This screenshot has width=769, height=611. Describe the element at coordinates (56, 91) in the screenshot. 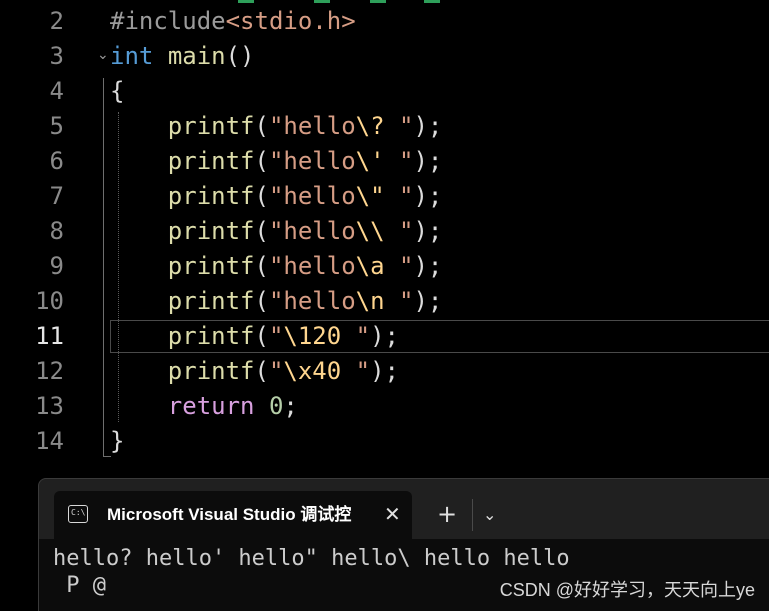

I see `line-number: 4` at that location.